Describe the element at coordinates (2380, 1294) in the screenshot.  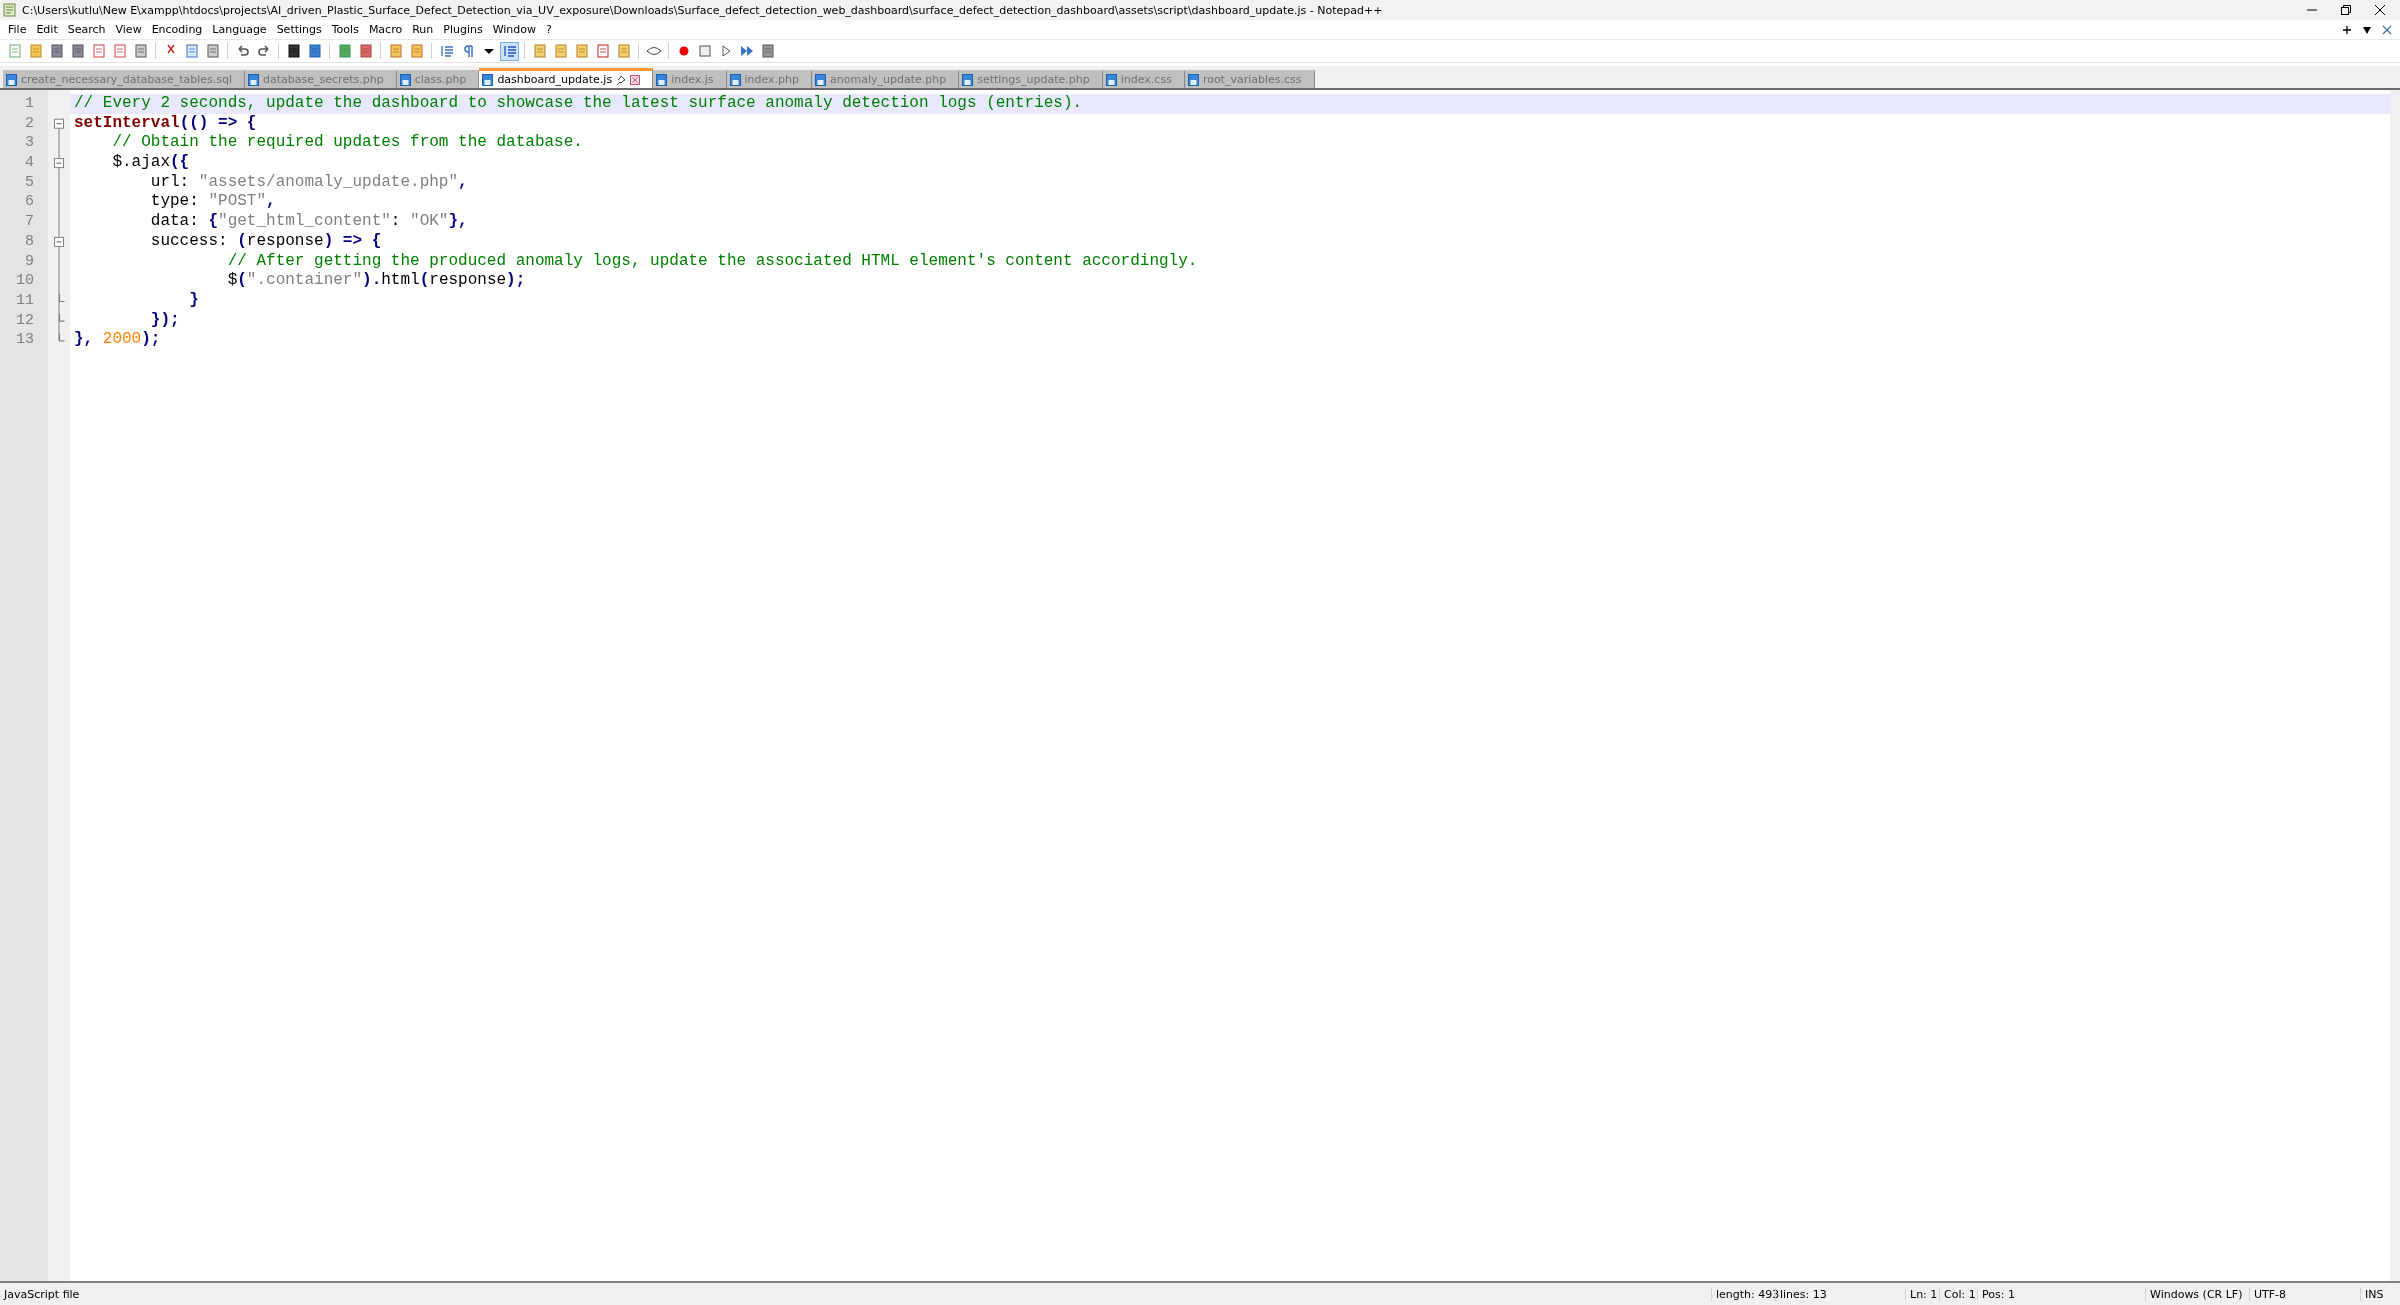
I see `mode-label: INS` at that location.